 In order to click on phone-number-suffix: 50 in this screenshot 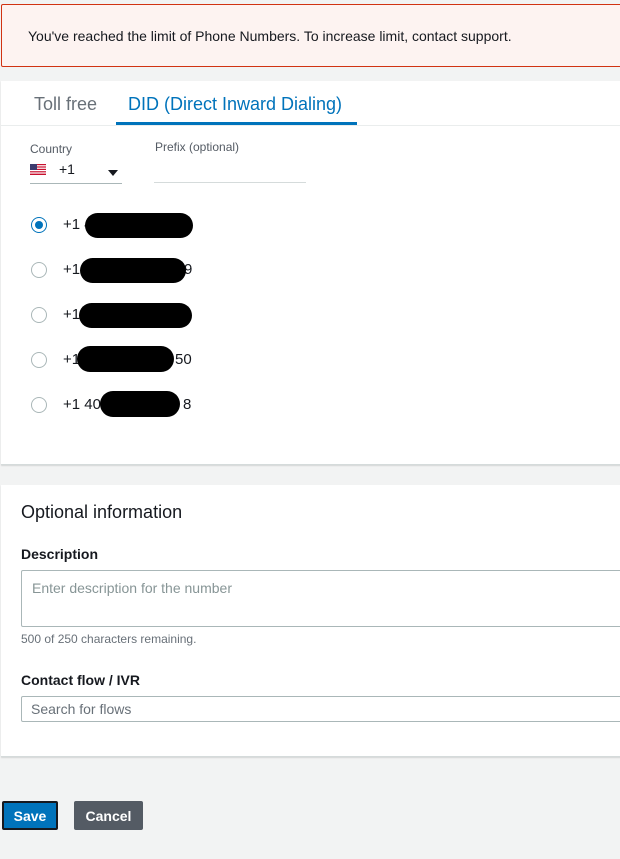, I will do `click(183, 359)`.